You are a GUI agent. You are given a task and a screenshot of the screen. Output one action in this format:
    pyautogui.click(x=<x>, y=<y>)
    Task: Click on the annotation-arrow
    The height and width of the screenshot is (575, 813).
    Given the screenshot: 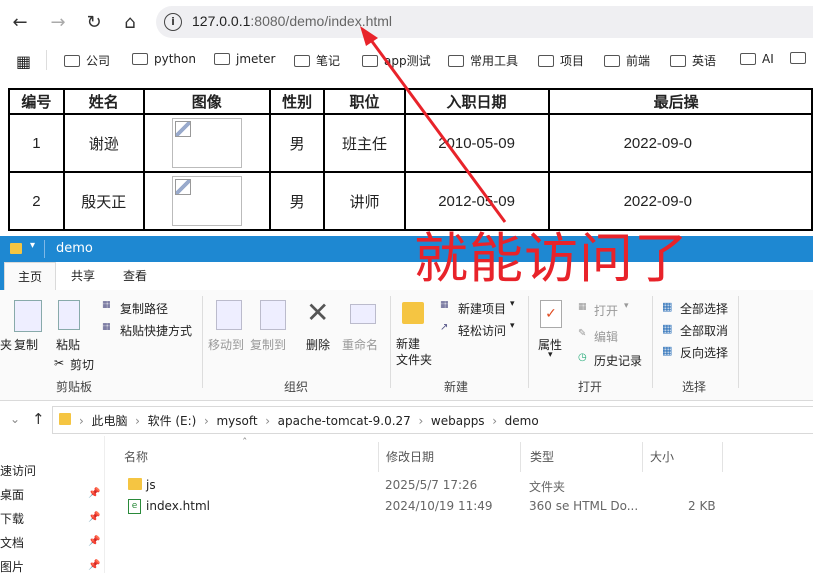 What is the action you would take?
    pyautogui.click(x=433, y=124)
    